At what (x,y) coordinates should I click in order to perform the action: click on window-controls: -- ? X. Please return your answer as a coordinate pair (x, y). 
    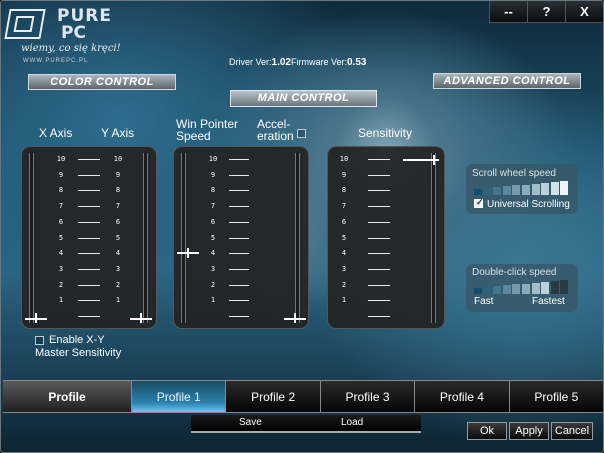
    Looking at the image, I should click on (546, 12).